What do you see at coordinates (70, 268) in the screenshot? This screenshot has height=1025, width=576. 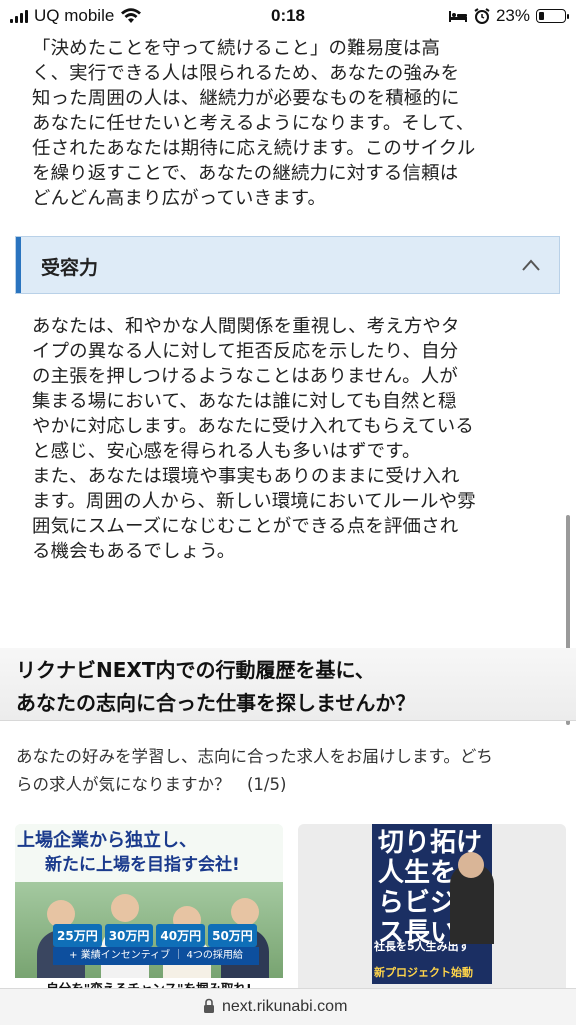 I see `accordion-title: 受容力` at bounding box center [70, 268].